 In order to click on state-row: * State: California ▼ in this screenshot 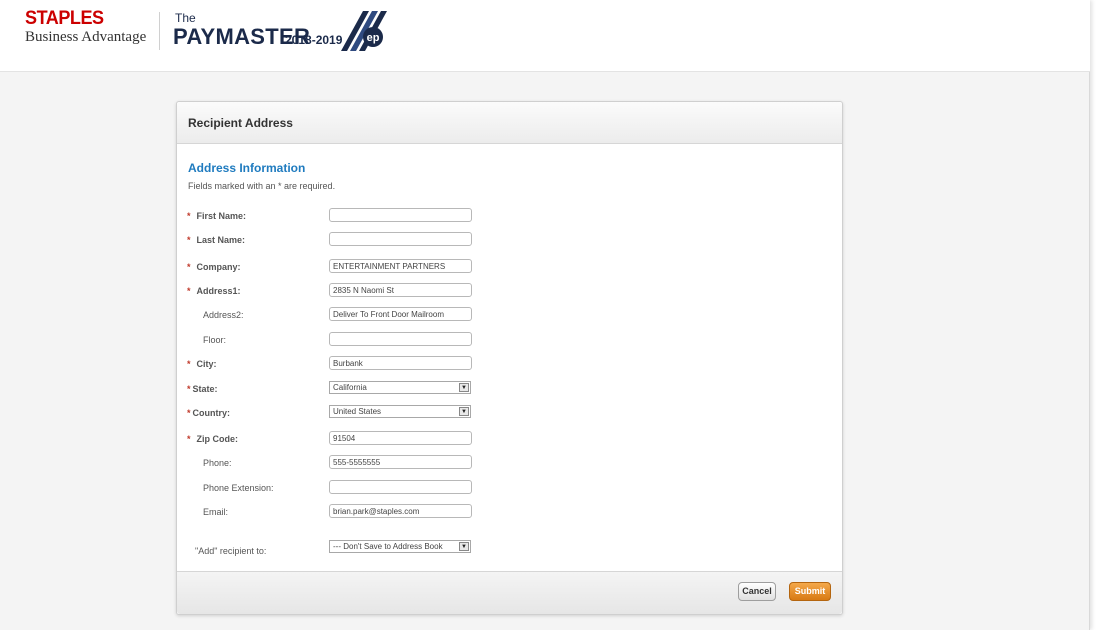, I will do `click(510, 389)`.